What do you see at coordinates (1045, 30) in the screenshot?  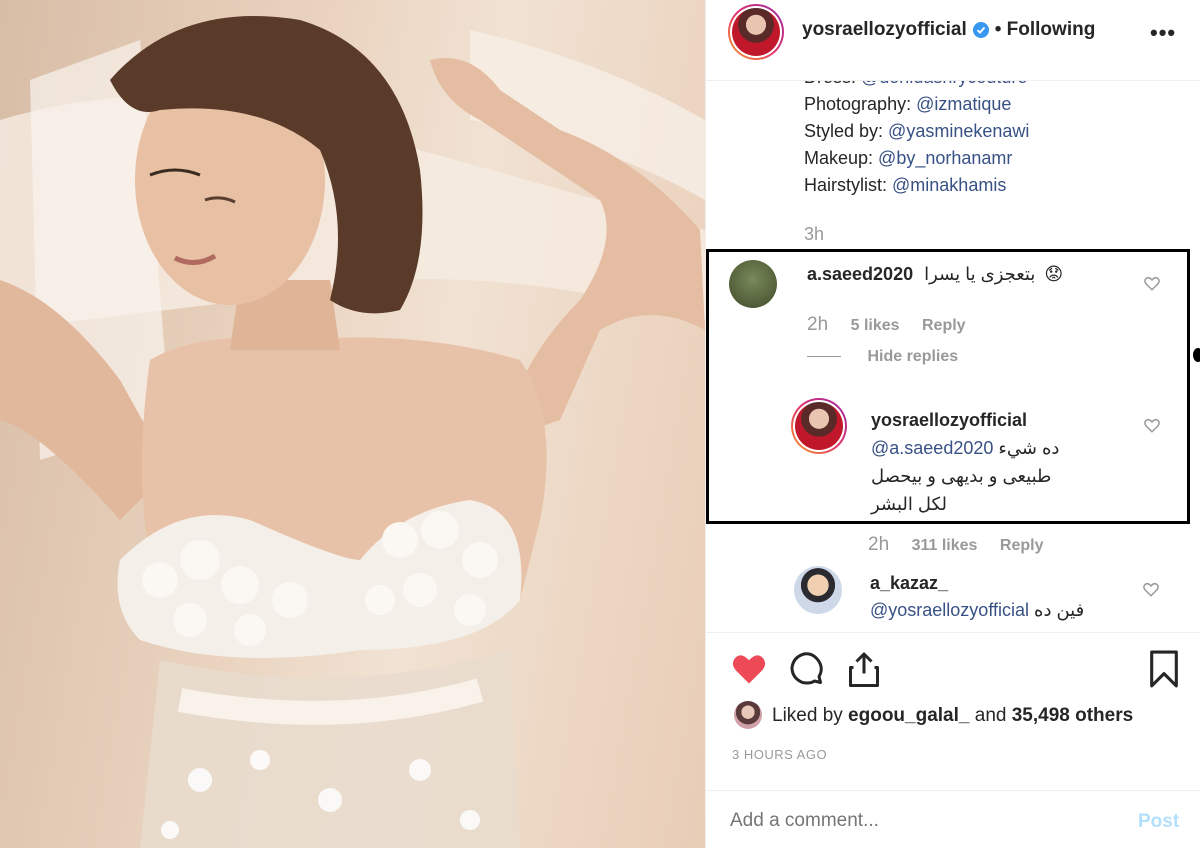 I see `follow-status: • Following` at bounding box center [1045, 30].